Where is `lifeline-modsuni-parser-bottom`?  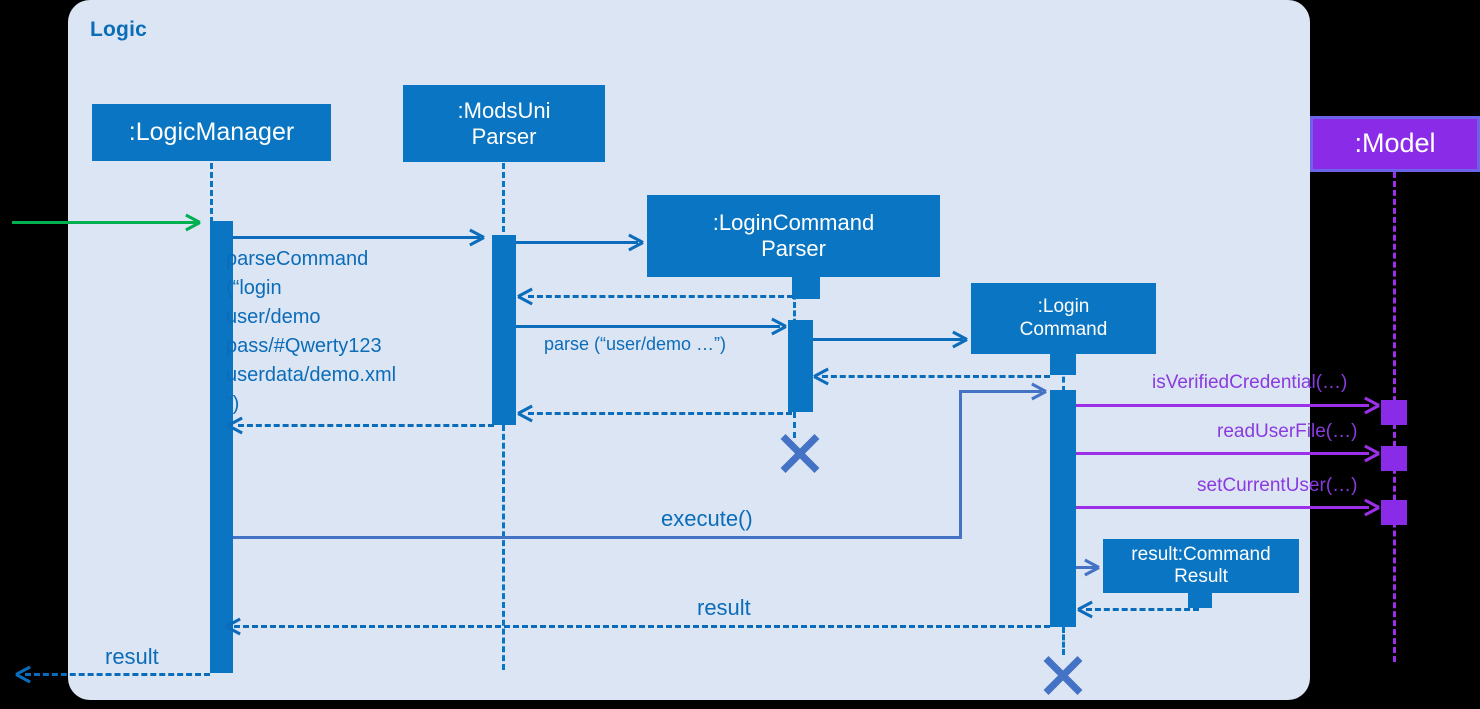
lifeline-modsuni-parser-bottom is located at coordinates (503, 547).